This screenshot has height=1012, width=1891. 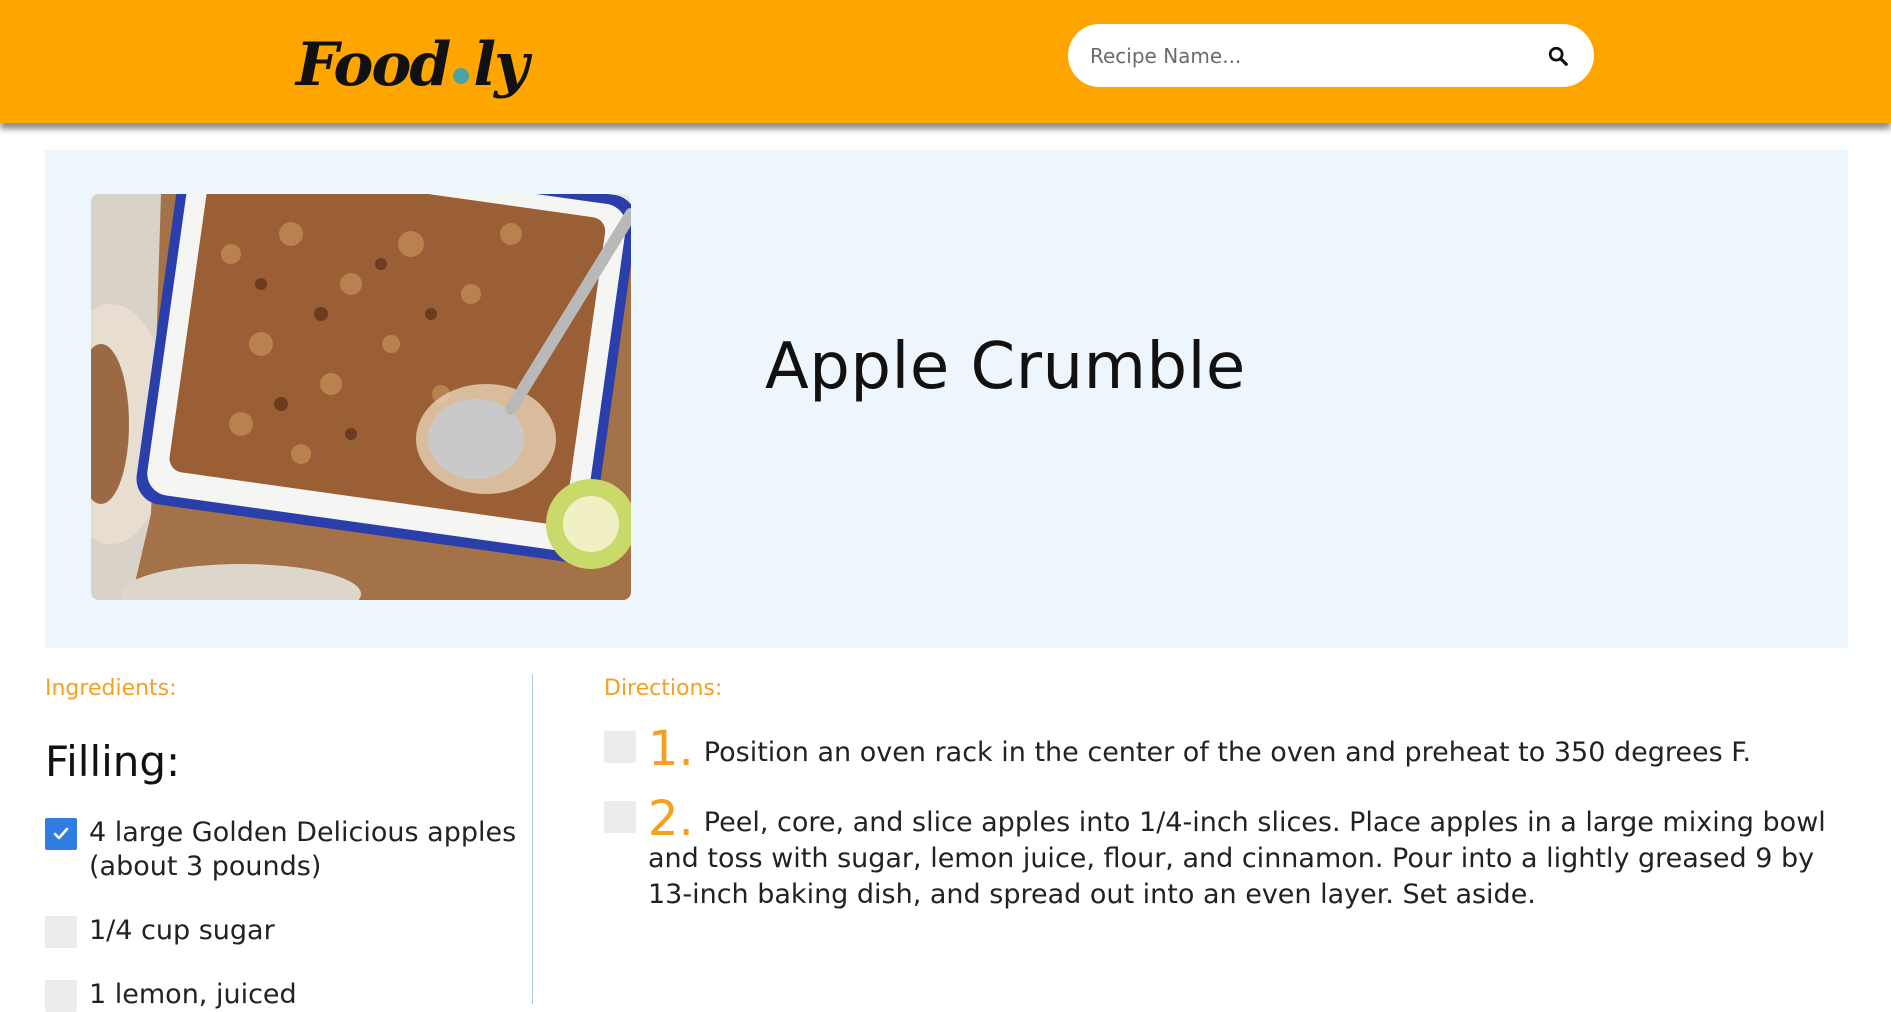 I want to click on foodly-logo: Food ly, so click(x=412, y=65).